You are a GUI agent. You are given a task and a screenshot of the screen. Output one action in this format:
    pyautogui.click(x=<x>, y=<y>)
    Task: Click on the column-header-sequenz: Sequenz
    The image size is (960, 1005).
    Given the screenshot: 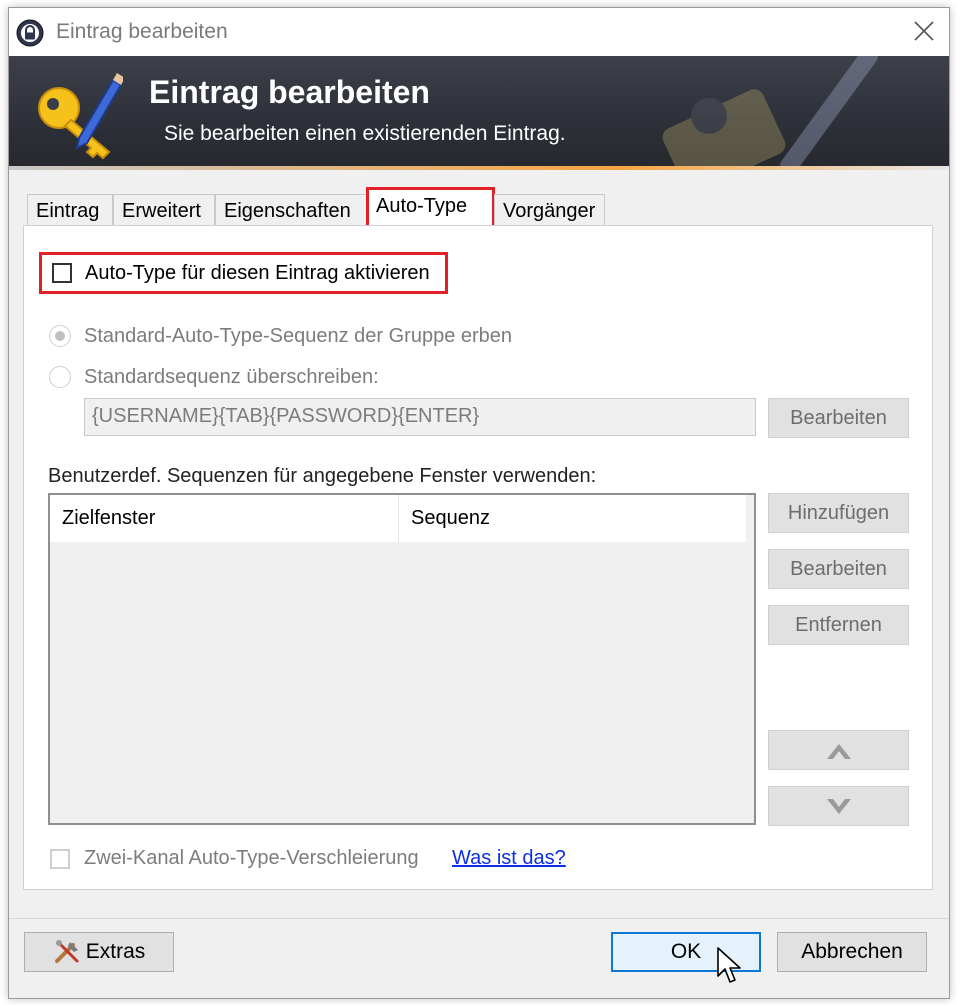 What is the action you would take?
    pyautogui.click(x=572, y=518)
    